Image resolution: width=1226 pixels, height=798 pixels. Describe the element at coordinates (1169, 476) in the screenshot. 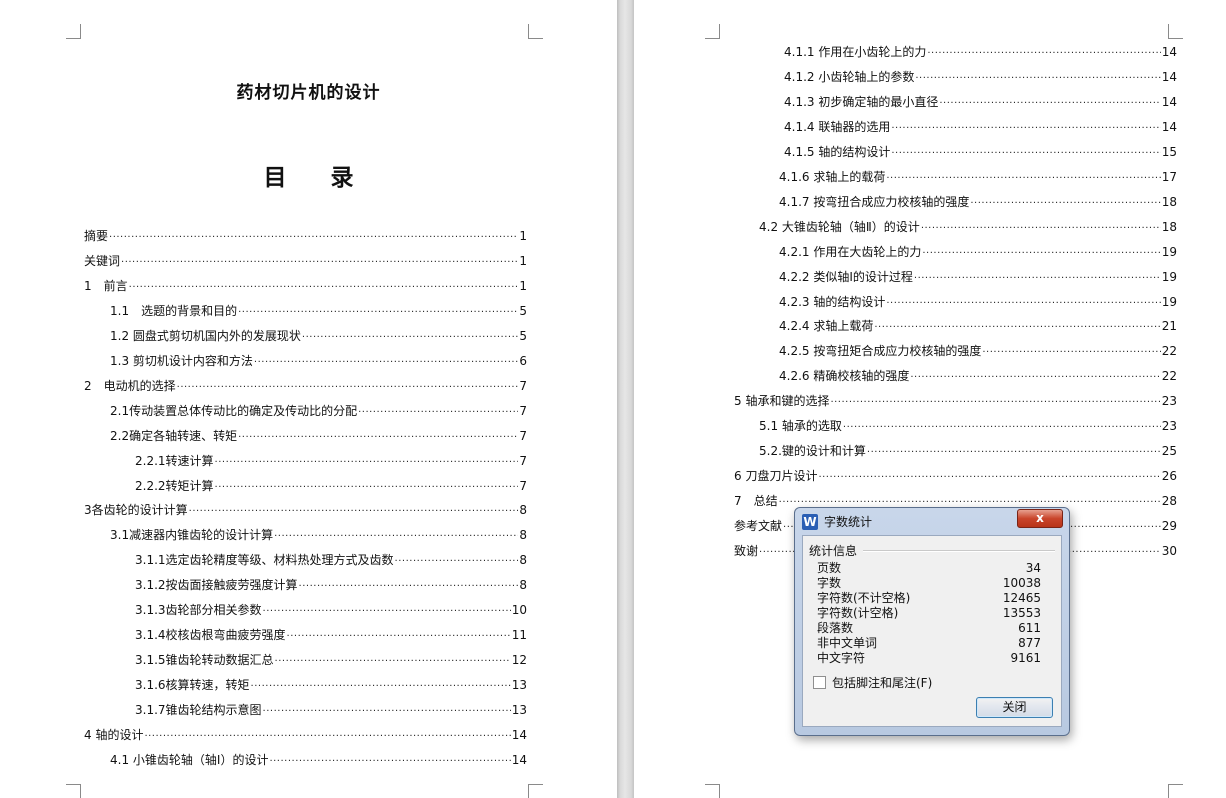

I see `toc-entry-page: 26` at that location.